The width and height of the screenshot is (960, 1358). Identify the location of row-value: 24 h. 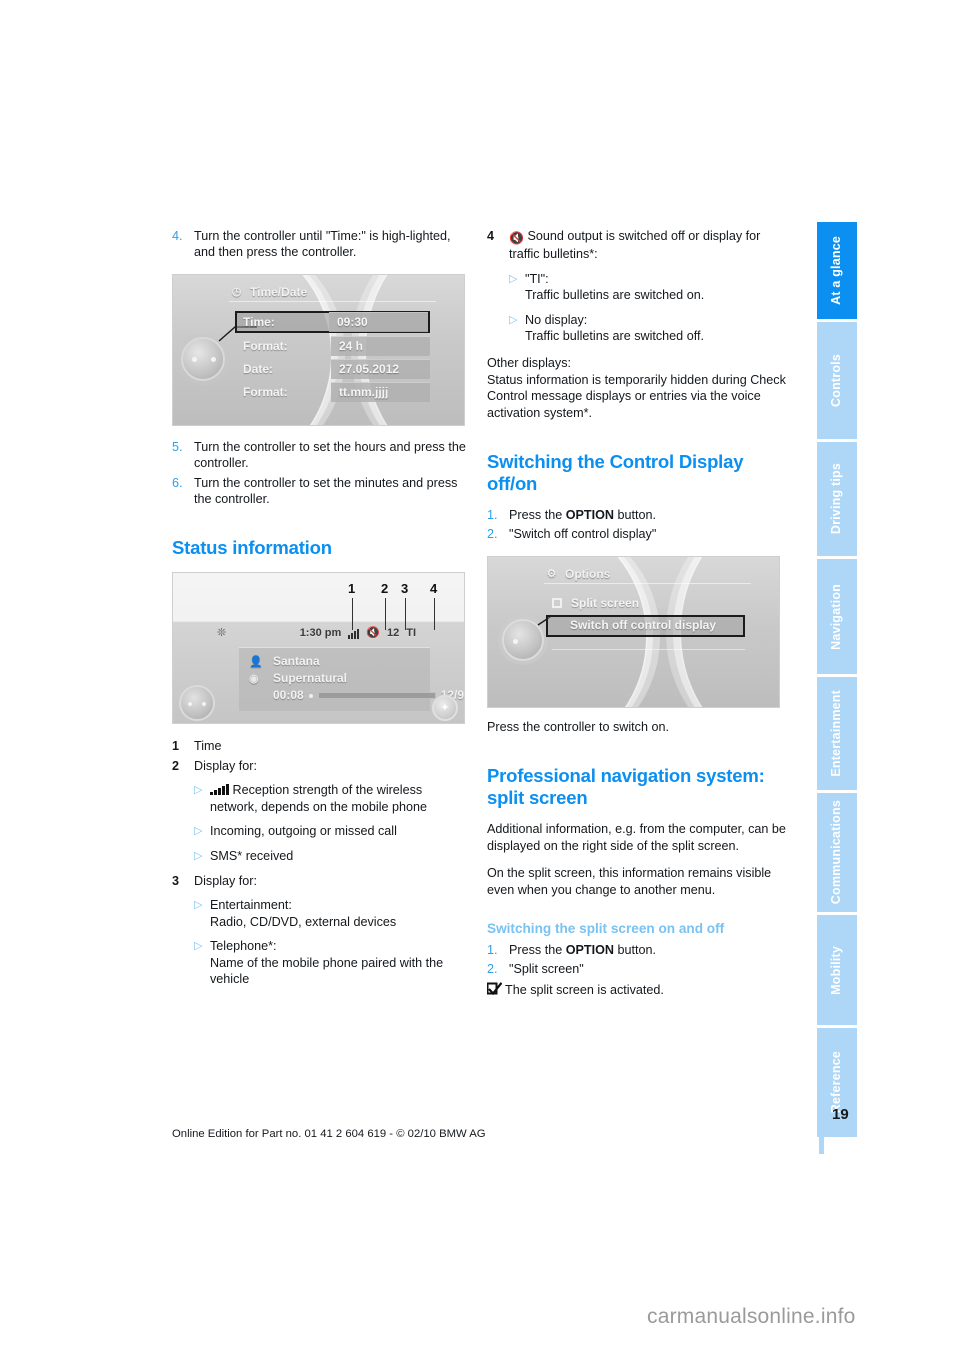
(380, 345).